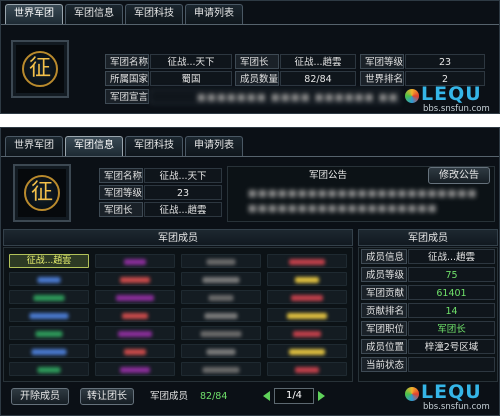  I want to click on prev-page-icon, so click(266, 396).